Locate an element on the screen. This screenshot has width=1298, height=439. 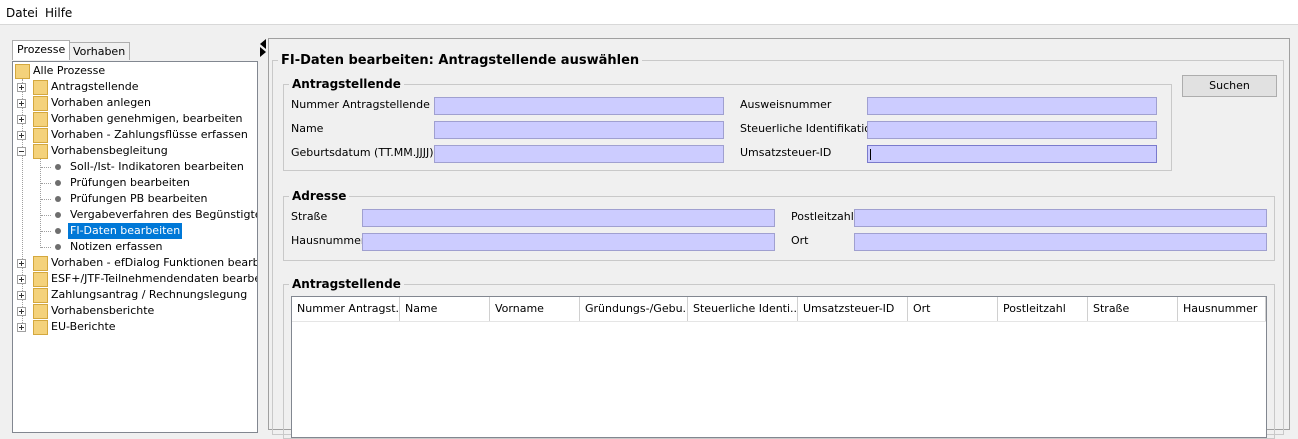
tree-item-label: Vorhaben genehmigen, bearbeiten is located at coordinates (147, 118).